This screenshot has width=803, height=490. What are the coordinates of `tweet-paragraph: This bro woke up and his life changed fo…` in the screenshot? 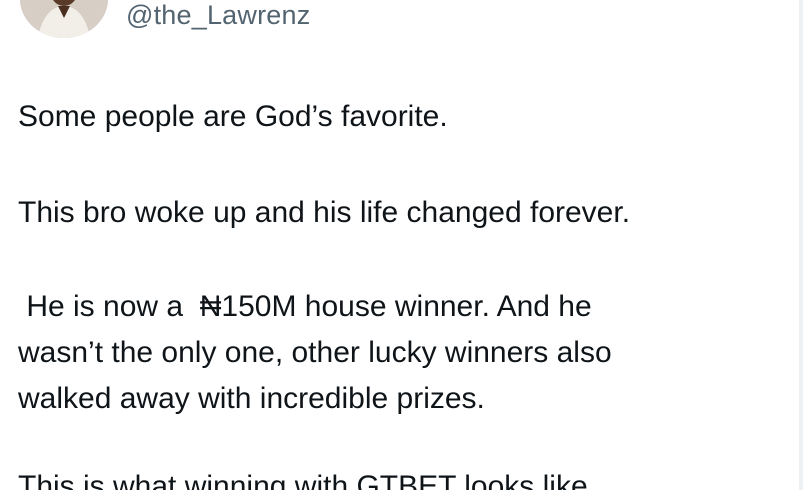 It's located at (324, 212).